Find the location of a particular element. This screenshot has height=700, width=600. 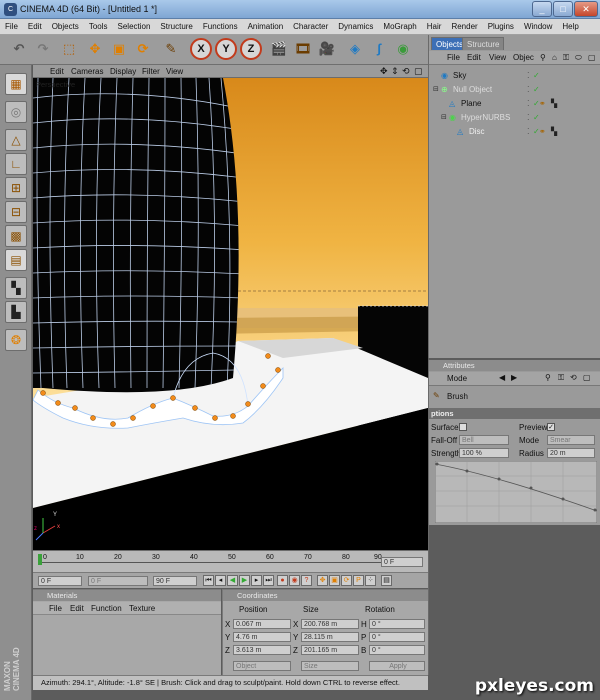

object-row-hypernurbs: ⊟ ◉ HyperNURBS ⁚ ✓ is located at coordinates (514, 118).